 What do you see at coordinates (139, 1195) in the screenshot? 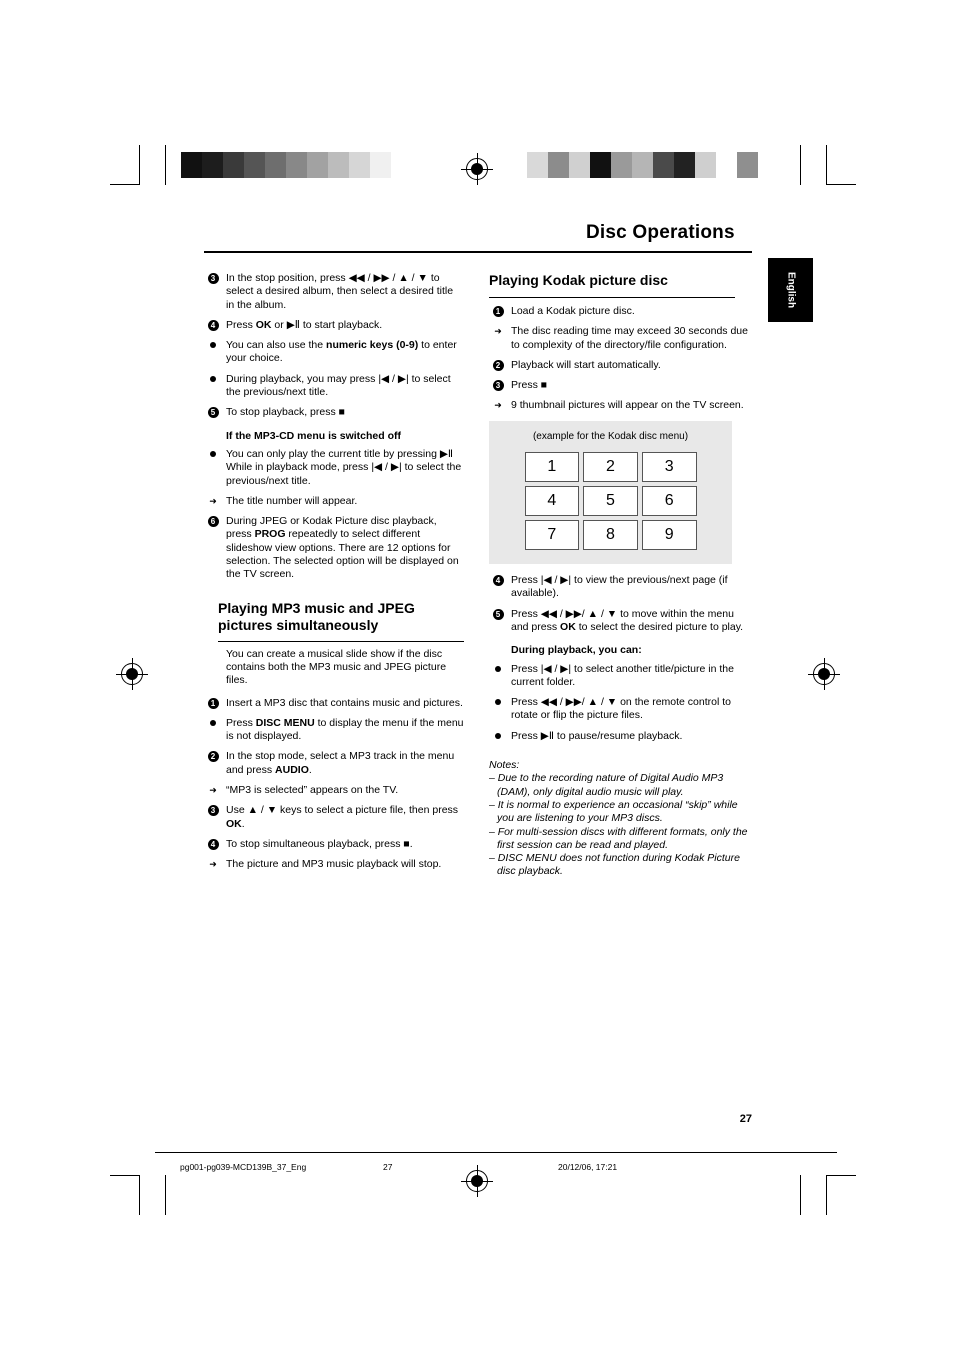
I see `crop-mark-bl-v` at bounding box center [139, 1195].